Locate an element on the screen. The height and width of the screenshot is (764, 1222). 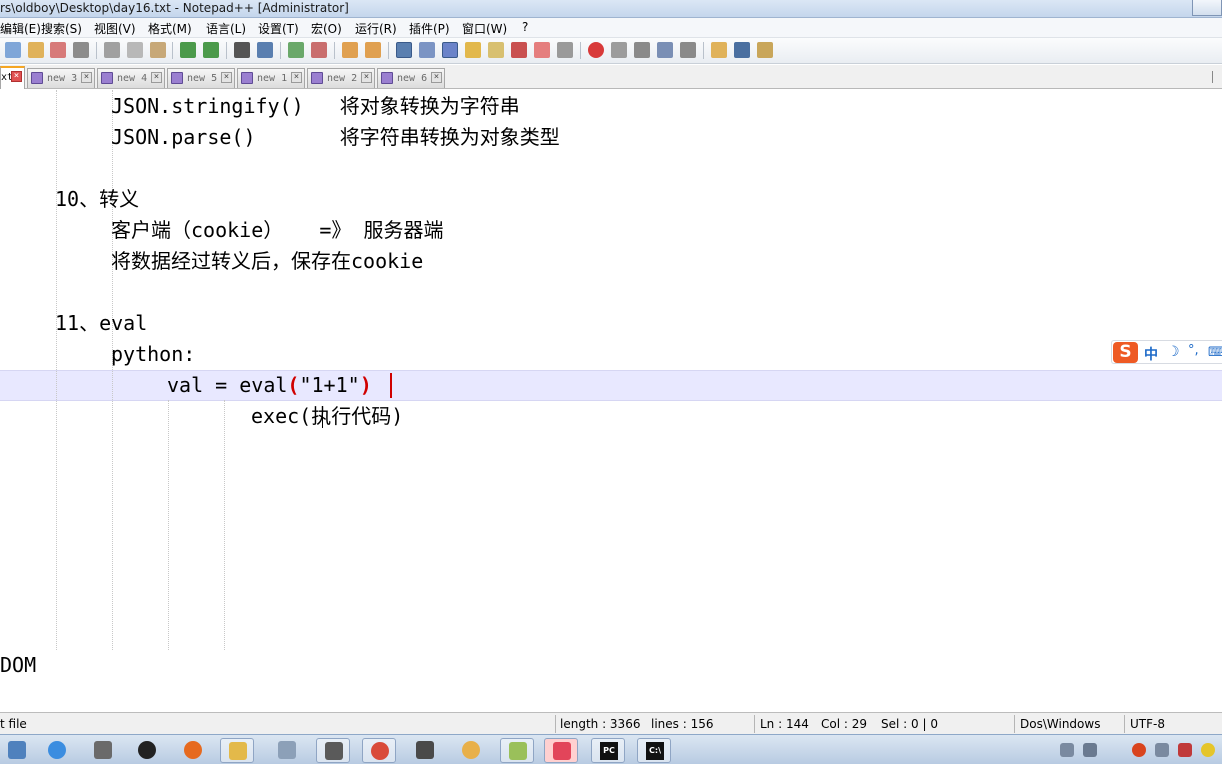
tab-label: new 4 is located at coordinates (132, 78).